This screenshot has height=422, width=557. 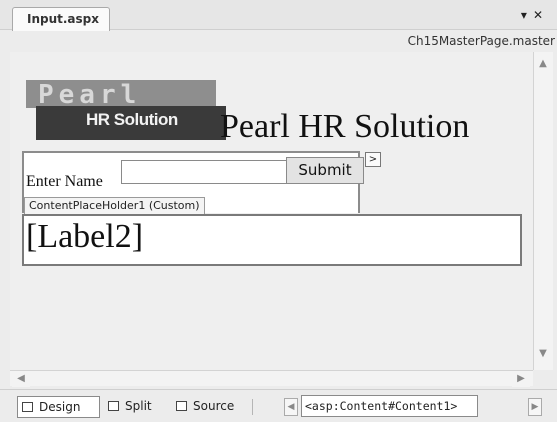 I want to click on vertical-scrollbar: ▲ ▼, so click(x=543, y=211).